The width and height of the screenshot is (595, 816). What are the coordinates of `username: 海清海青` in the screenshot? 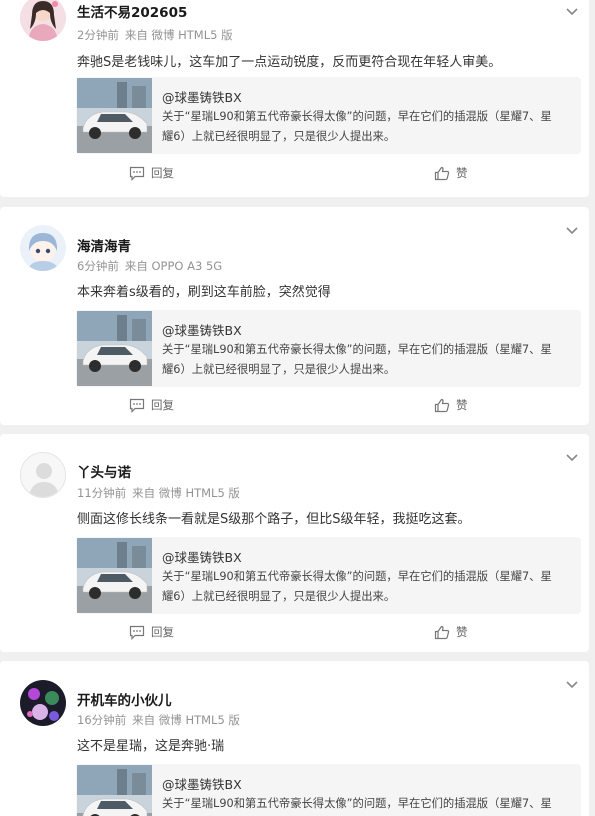 It's located at (104, 245).